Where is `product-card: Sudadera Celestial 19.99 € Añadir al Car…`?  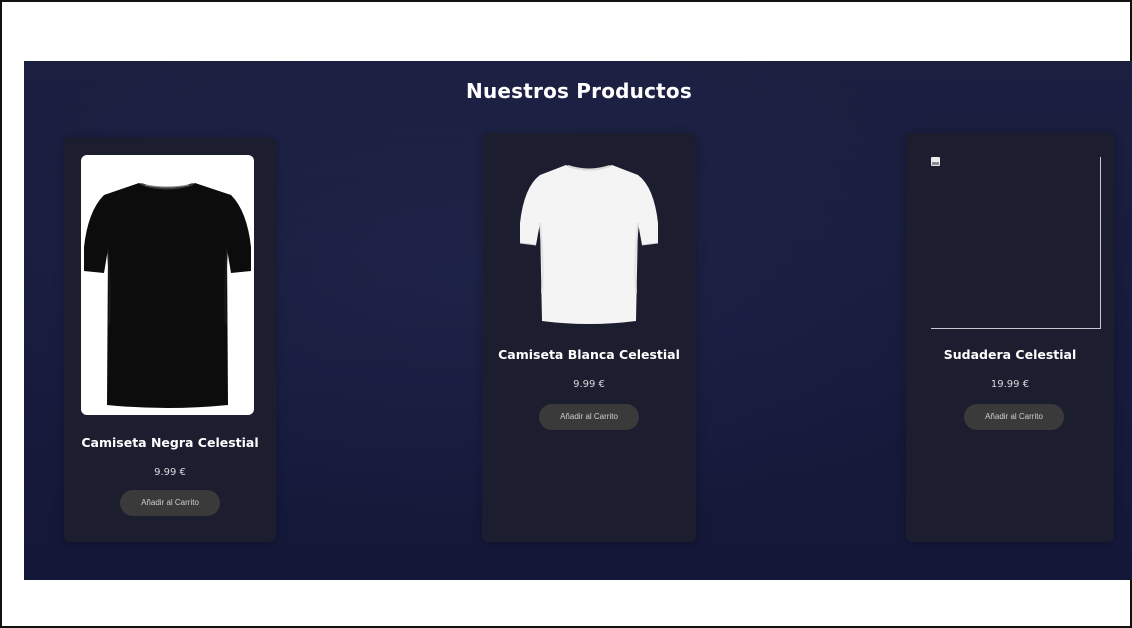 product-card: Sudadera Celestial 19.99 € Añadir al Car… is located at coordinates (1010, 337).